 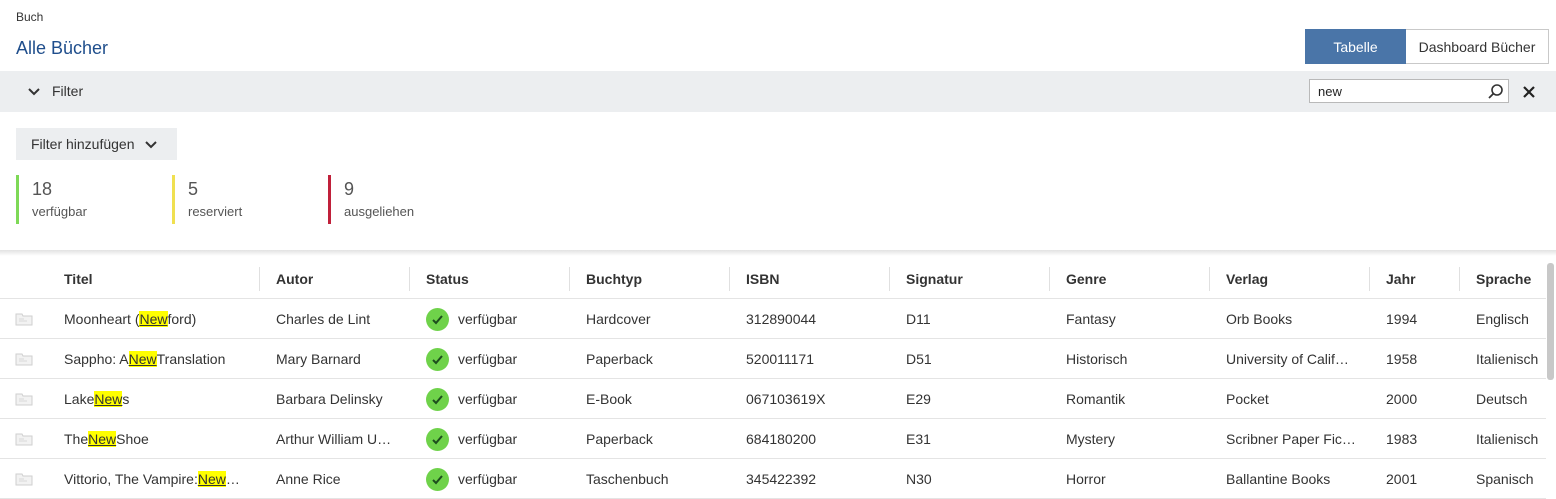 What do you see at coordinates (918, 319) in the screenshot?
I see `cell-signatur: D11` at bounding box center [918, 319].